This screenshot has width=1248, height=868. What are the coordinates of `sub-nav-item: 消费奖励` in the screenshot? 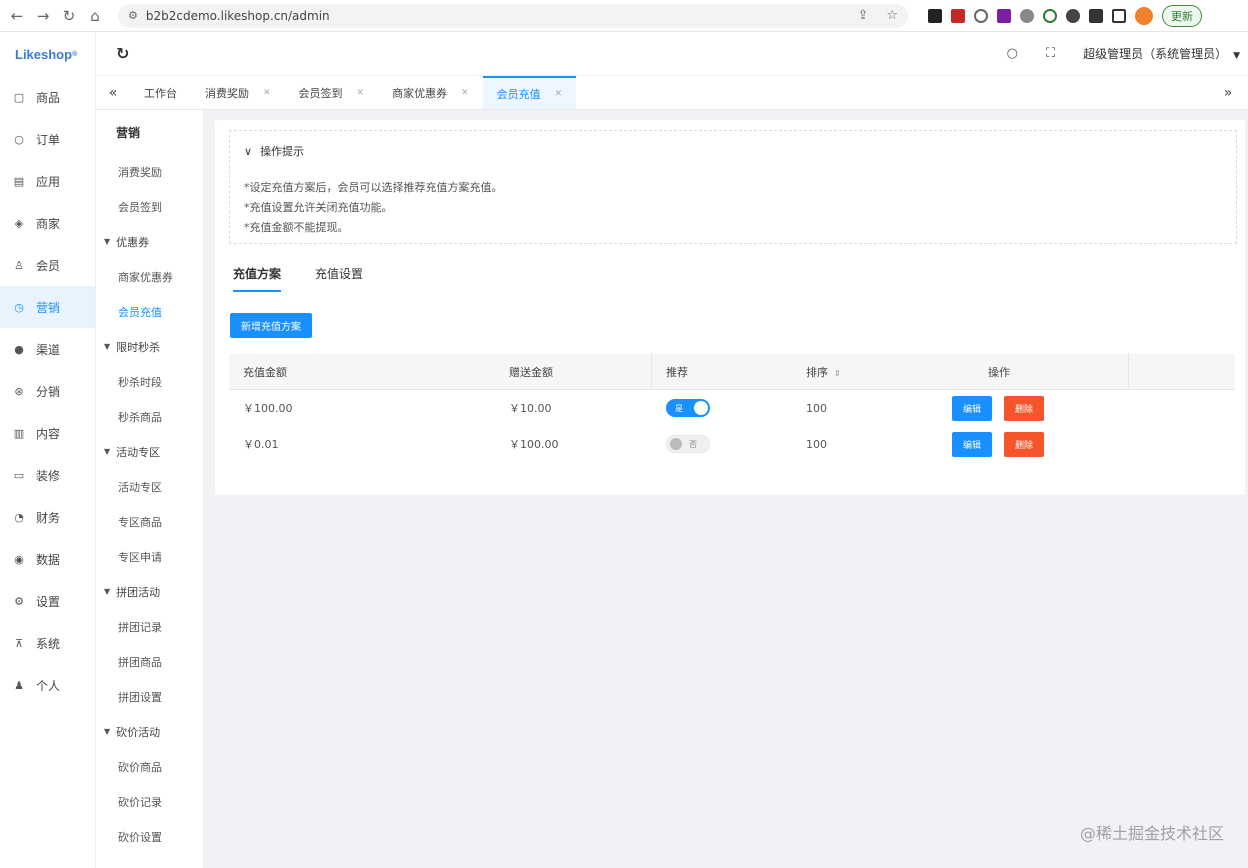 It's located at (149, 171).